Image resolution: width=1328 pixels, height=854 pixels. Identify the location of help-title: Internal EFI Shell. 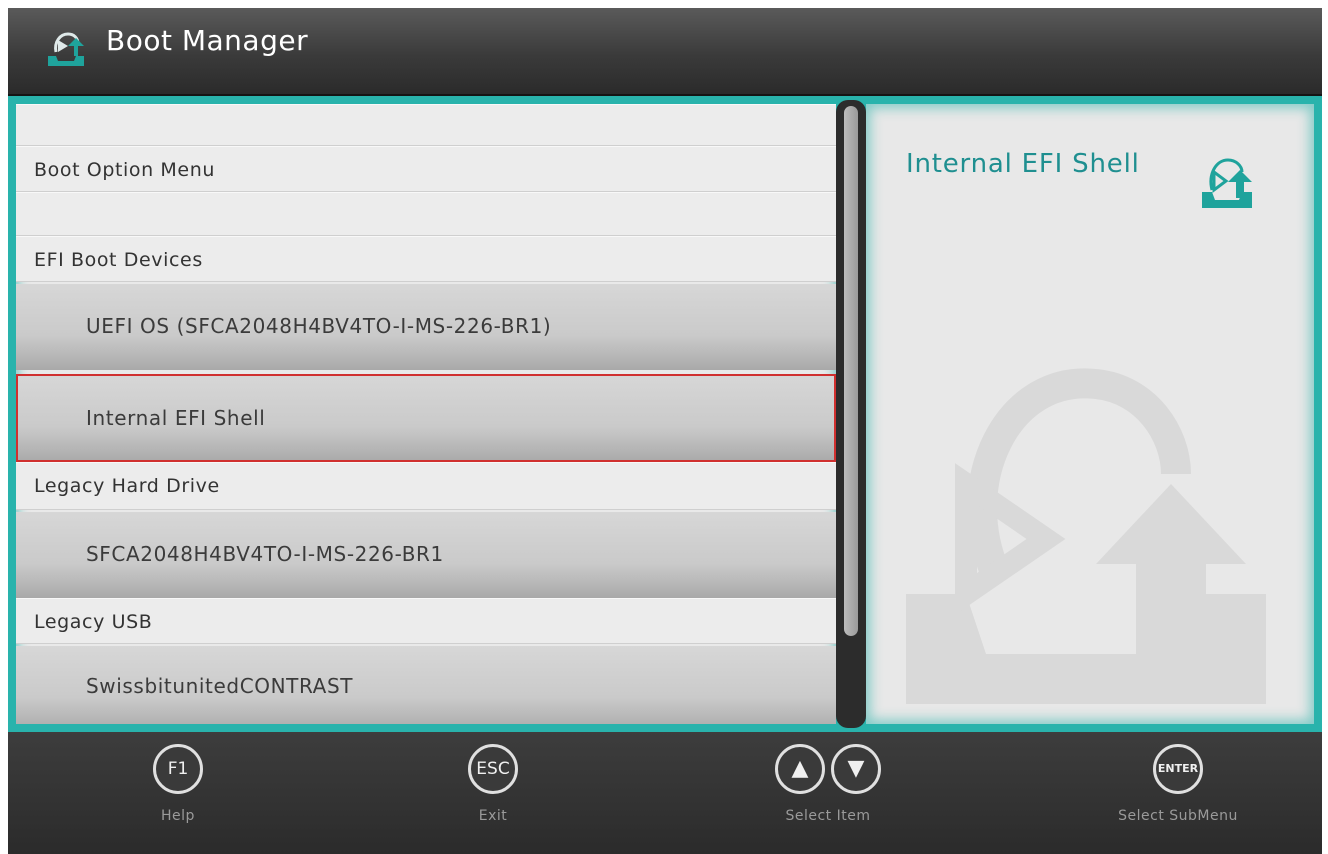
(1023, 164).